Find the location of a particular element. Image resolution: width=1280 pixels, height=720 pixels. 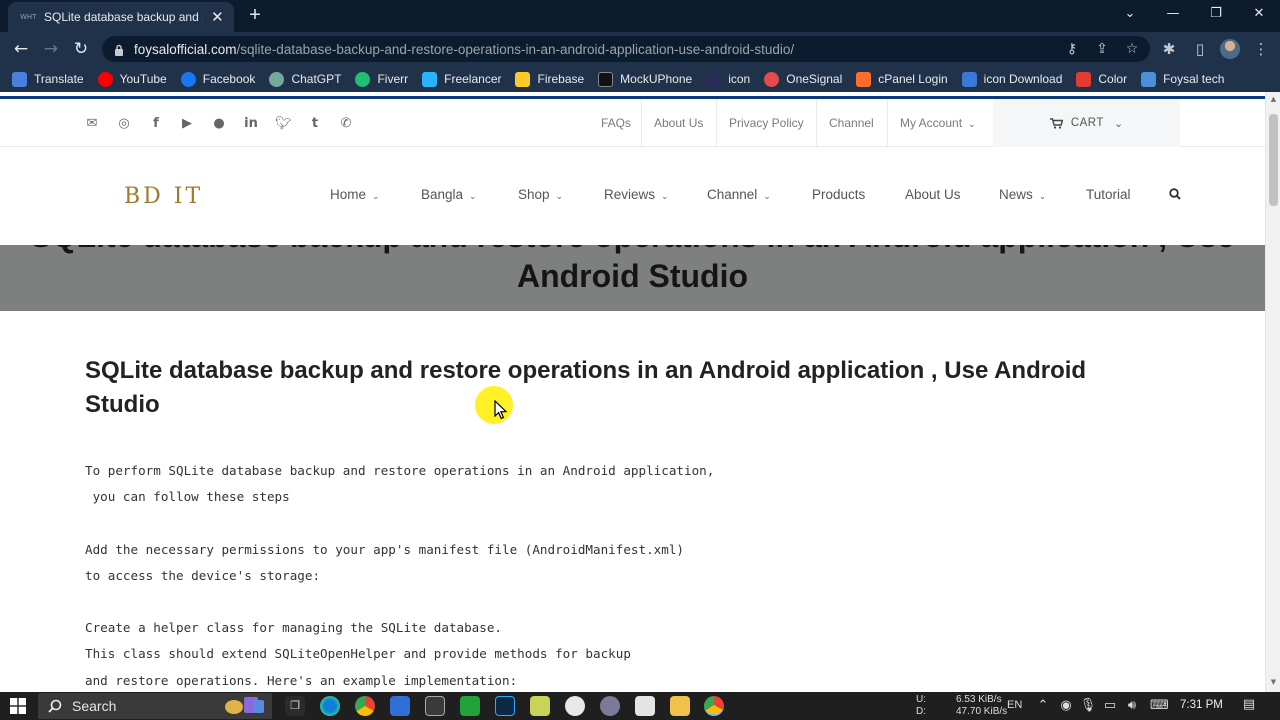

toplink-channel: Channel is located at coordinates (851, 123).